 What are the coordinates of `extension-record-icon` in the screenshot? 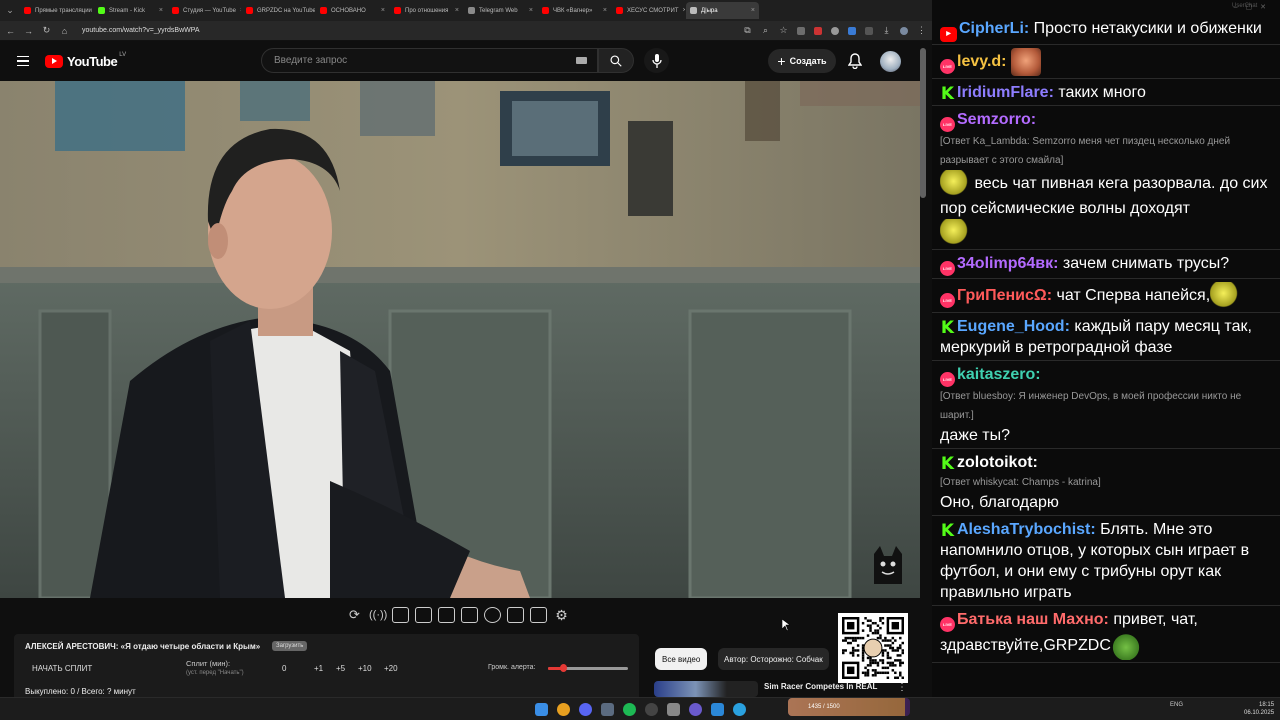 It's located at (818, 30).